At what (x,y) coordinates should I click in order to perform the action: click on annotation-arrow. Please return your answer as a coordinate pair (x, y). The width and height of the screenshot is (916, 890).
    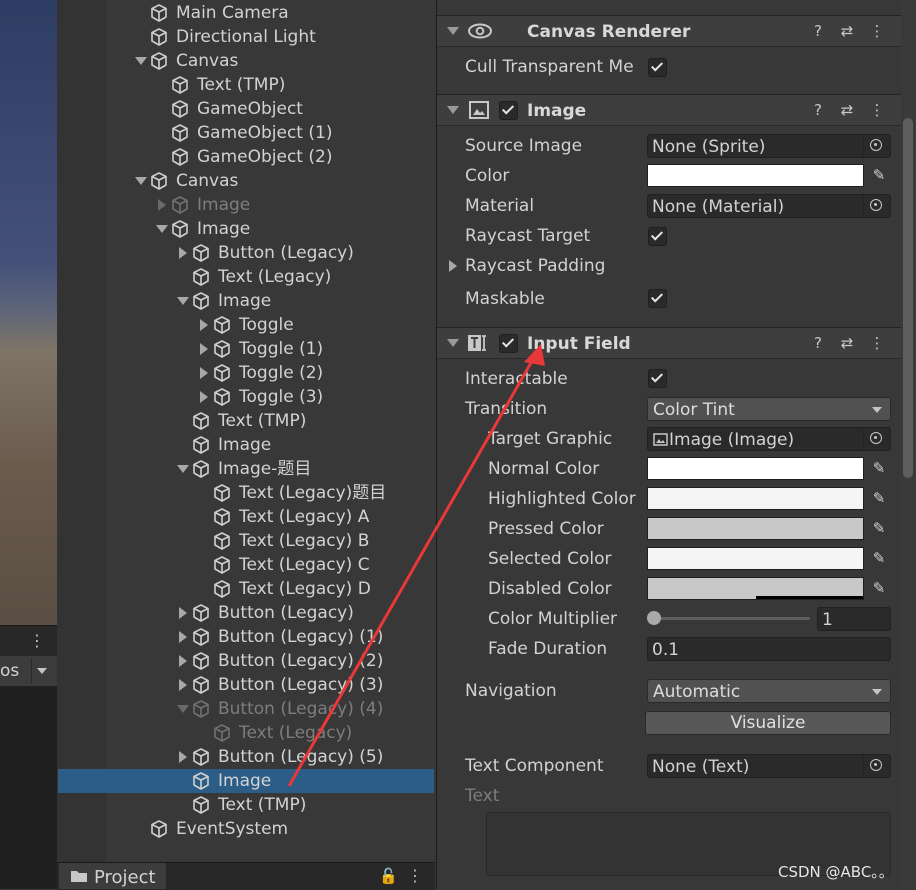
    Looking at the image, I should click on (416, 565).